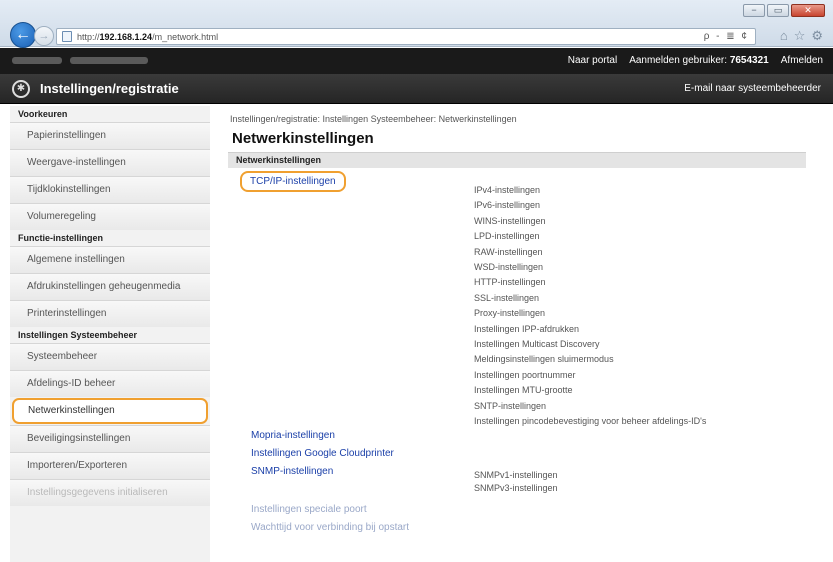  I want to click on mail-admin-link: E-mail naar systeembeheerder, so click(752, 88).